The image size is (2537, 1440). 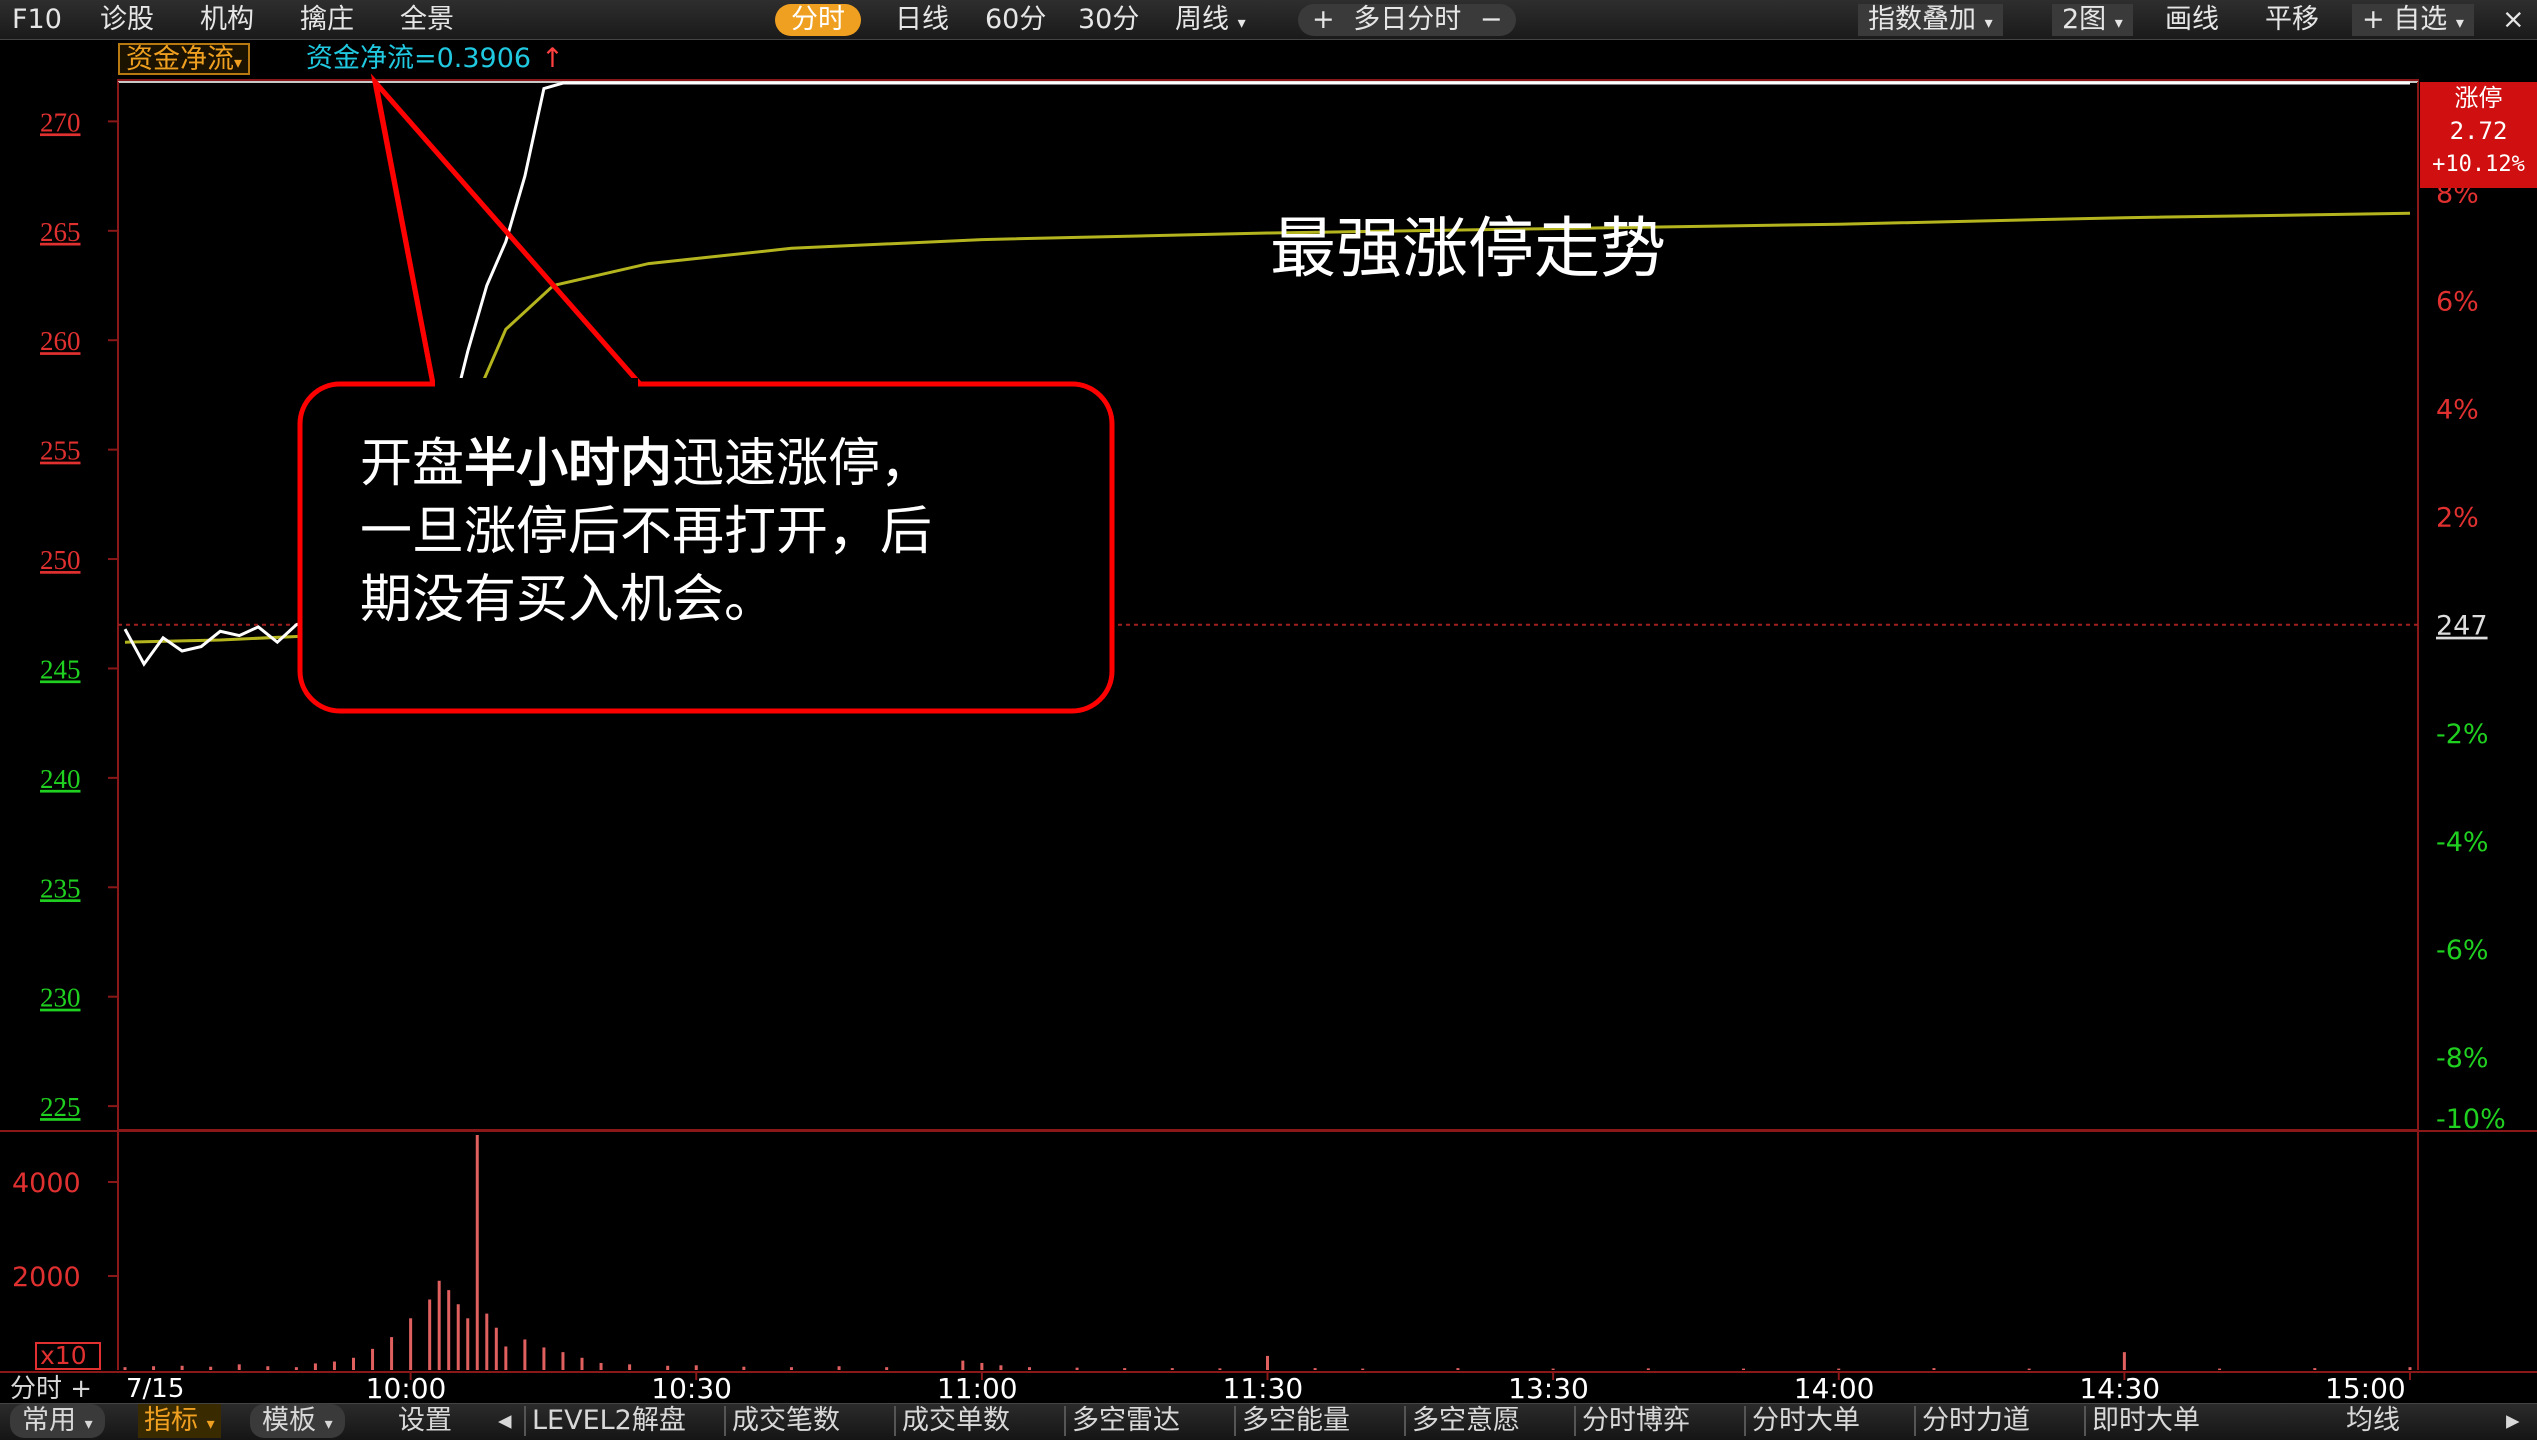 I want to click on callout-pointer, so click(x=508, y=230).